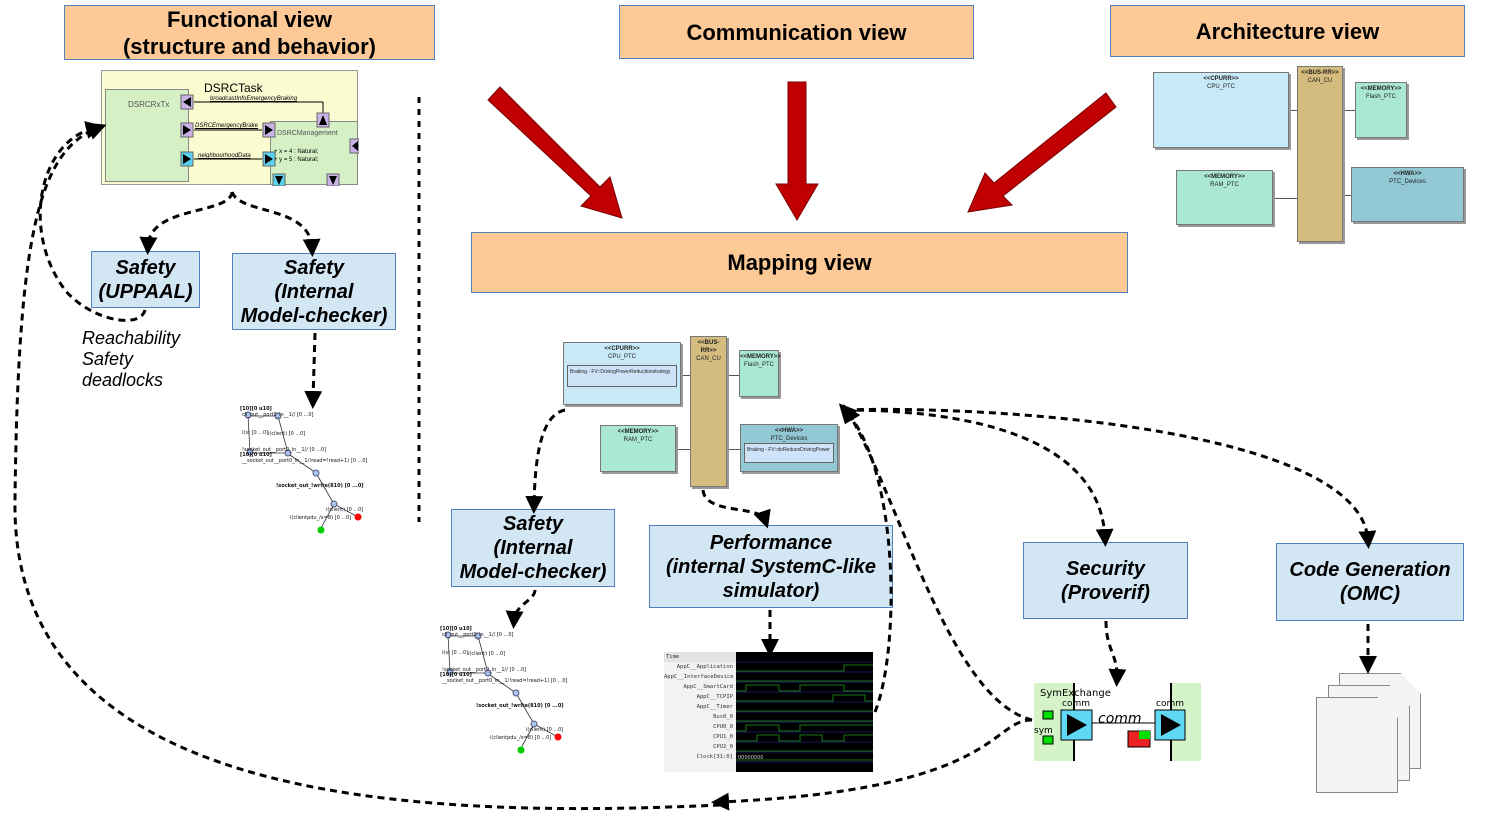  I want to click on map-ram: <<MEMORY>> RAM_PTC, so click(638, 448).